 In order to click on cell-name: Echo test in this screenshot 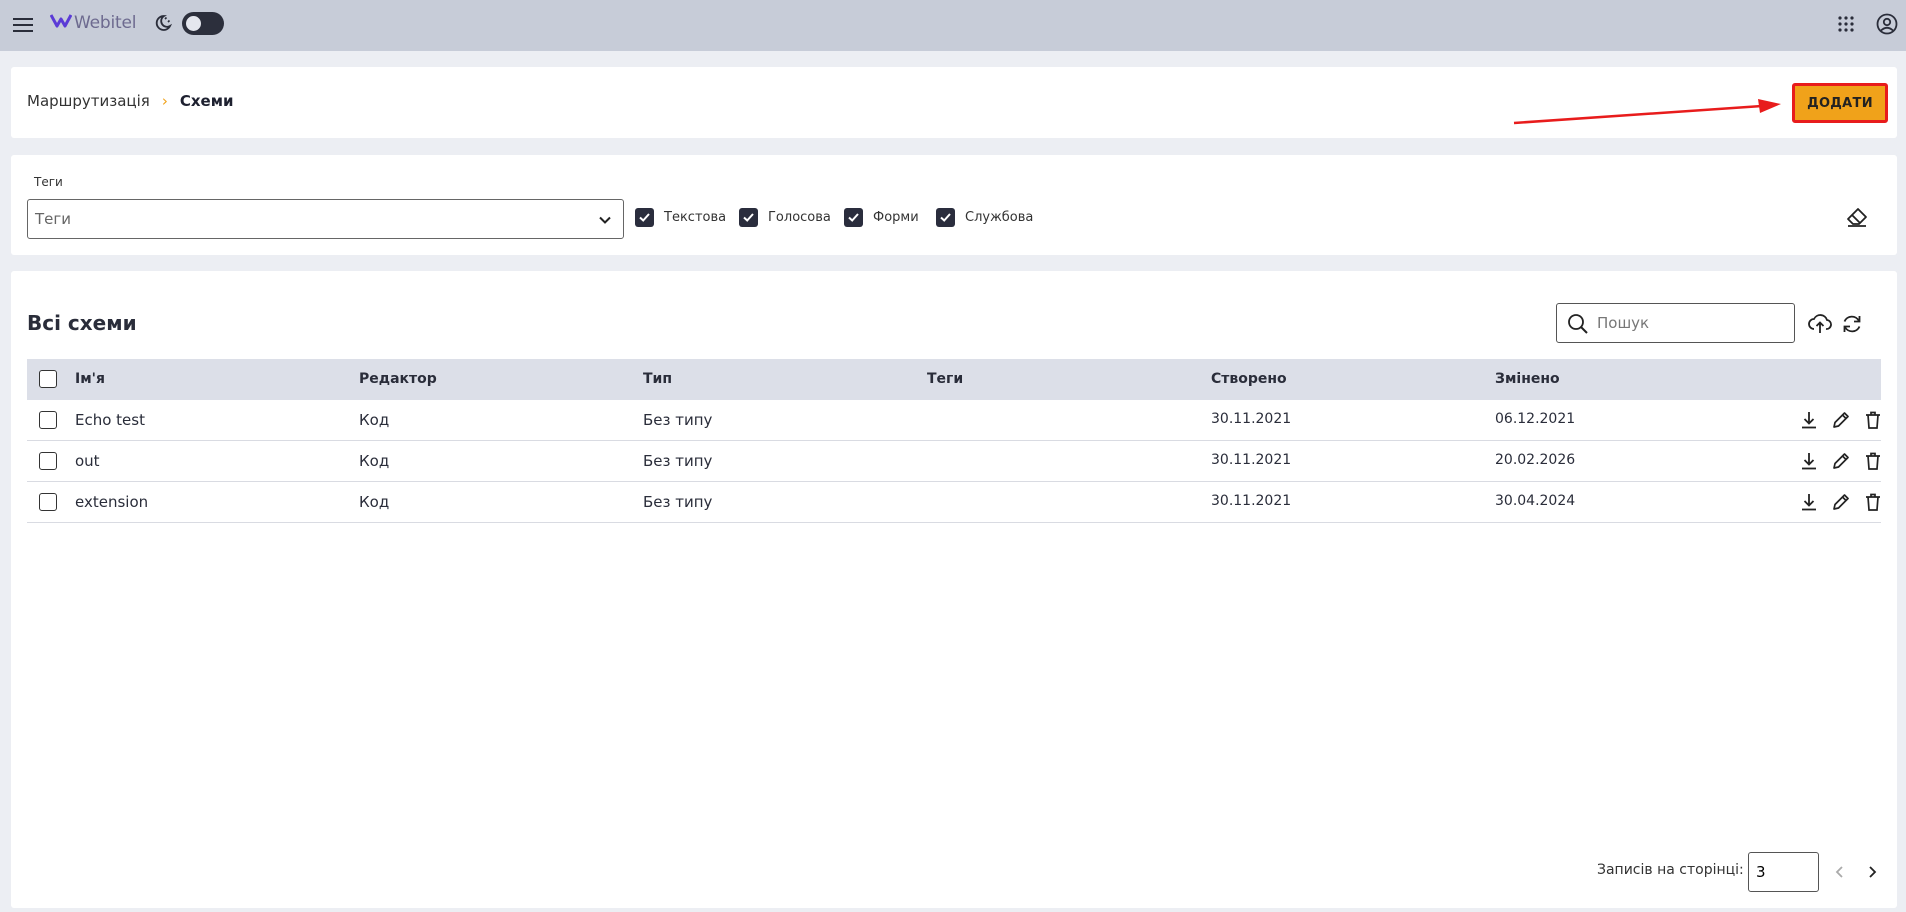, I will do `click(110, 420)`.